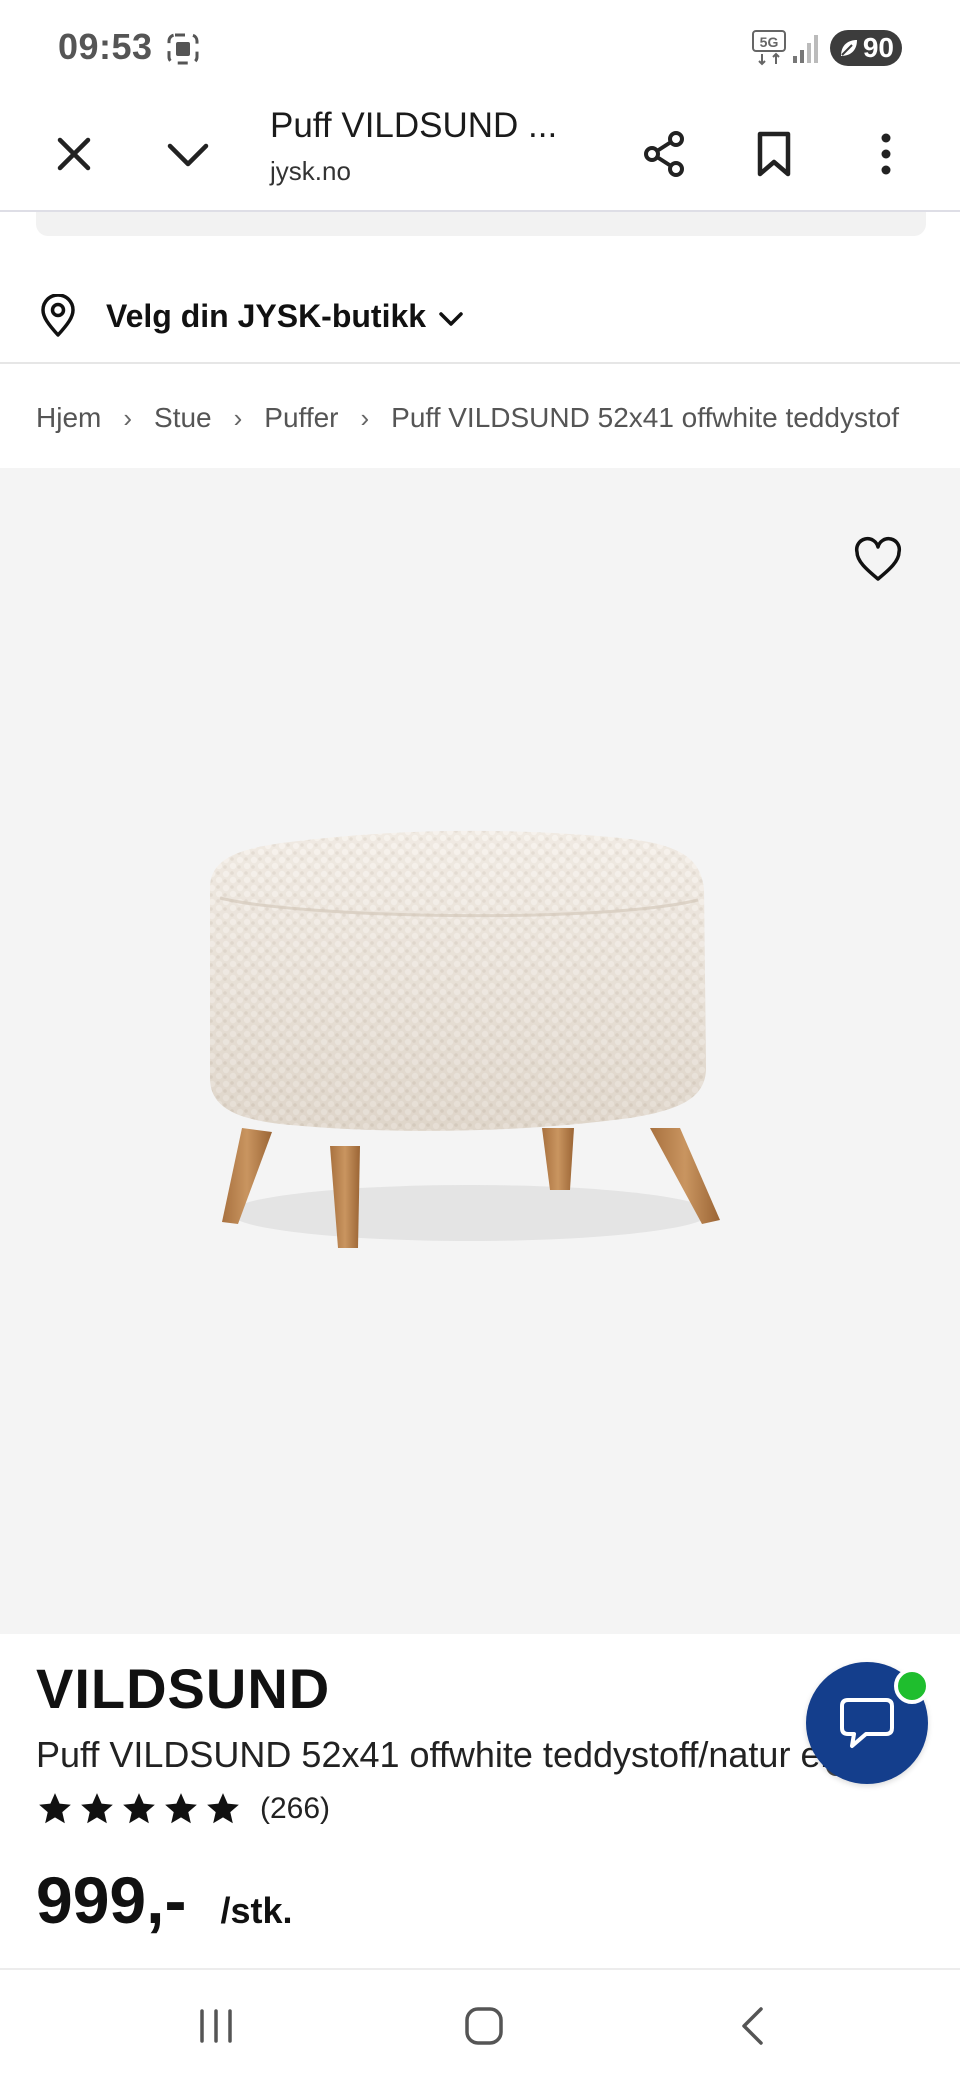 This screenshot has height=2080, width=960. Describe the element at coordinates (301, 418) in the screenshot. I see `breadcrumb-item-puffer: Puffer` at that location.